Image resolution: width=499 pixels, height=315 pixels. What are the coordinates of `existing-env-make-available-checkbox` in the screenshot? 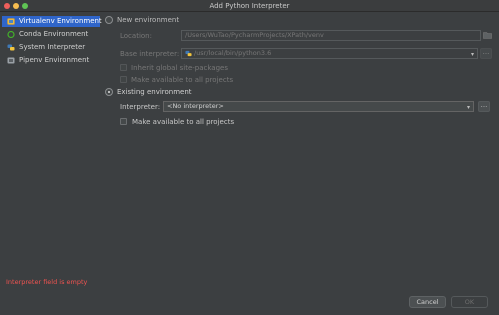 It's located at (123, 121).